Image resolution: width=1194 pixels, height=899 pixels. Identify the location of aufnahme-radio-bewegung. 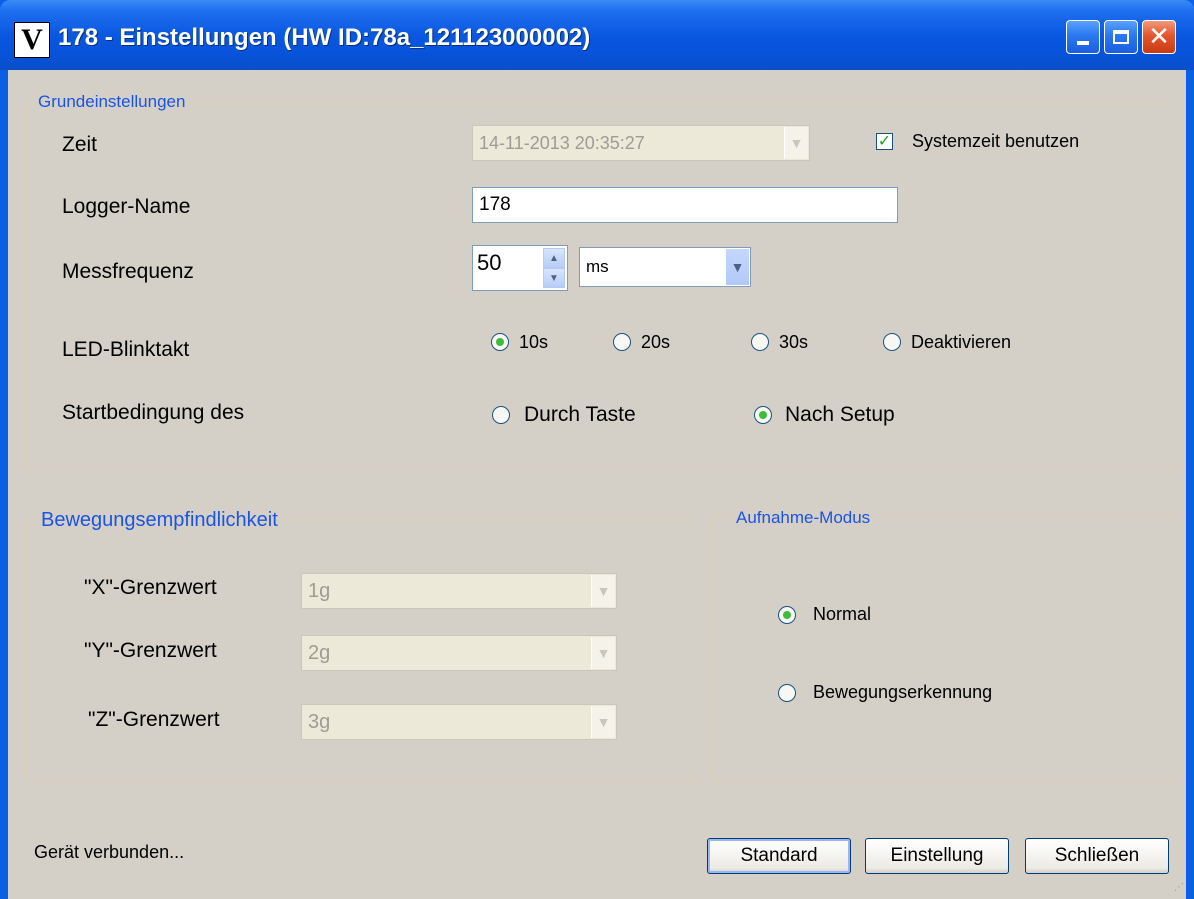
(787, 693).